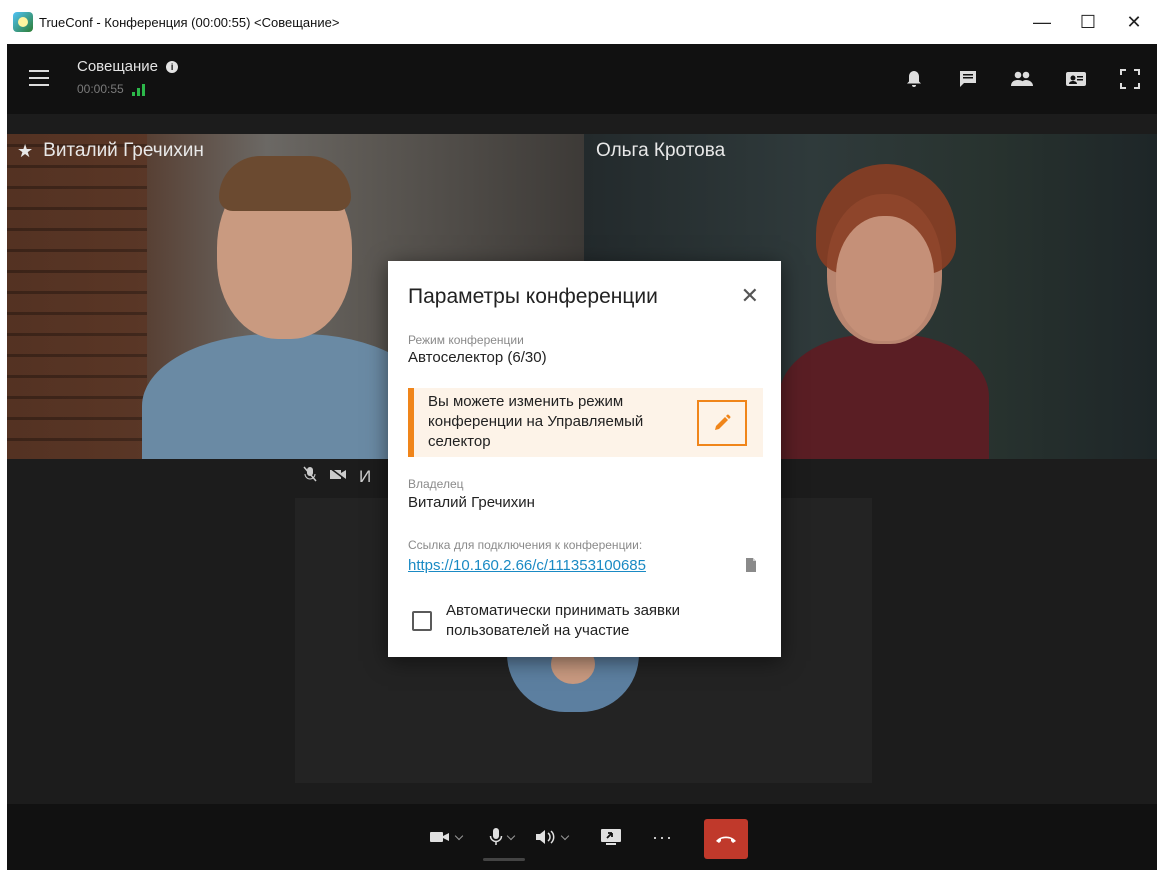 This screenshot has width=1157, height=870. I want to click on call-toolbar: ···, so click(582, 837).